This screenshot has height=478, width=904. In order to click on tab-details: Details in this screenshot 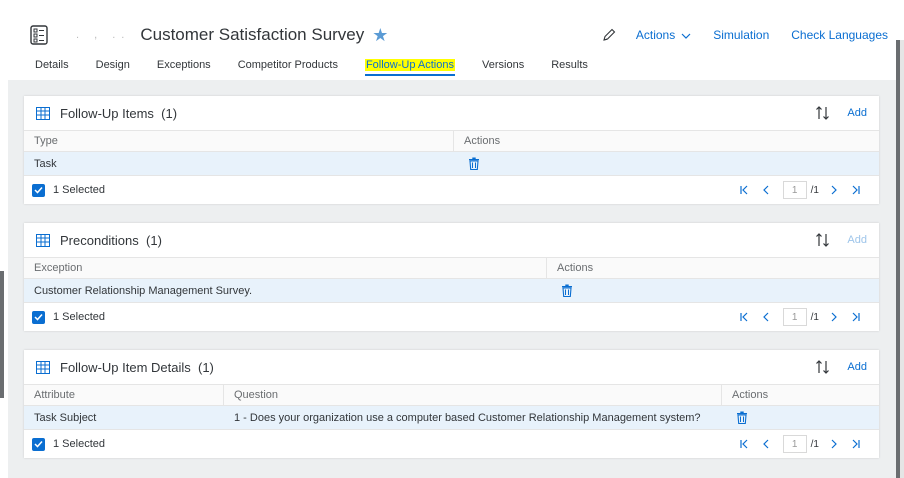, I will do `click(52, 69)`.